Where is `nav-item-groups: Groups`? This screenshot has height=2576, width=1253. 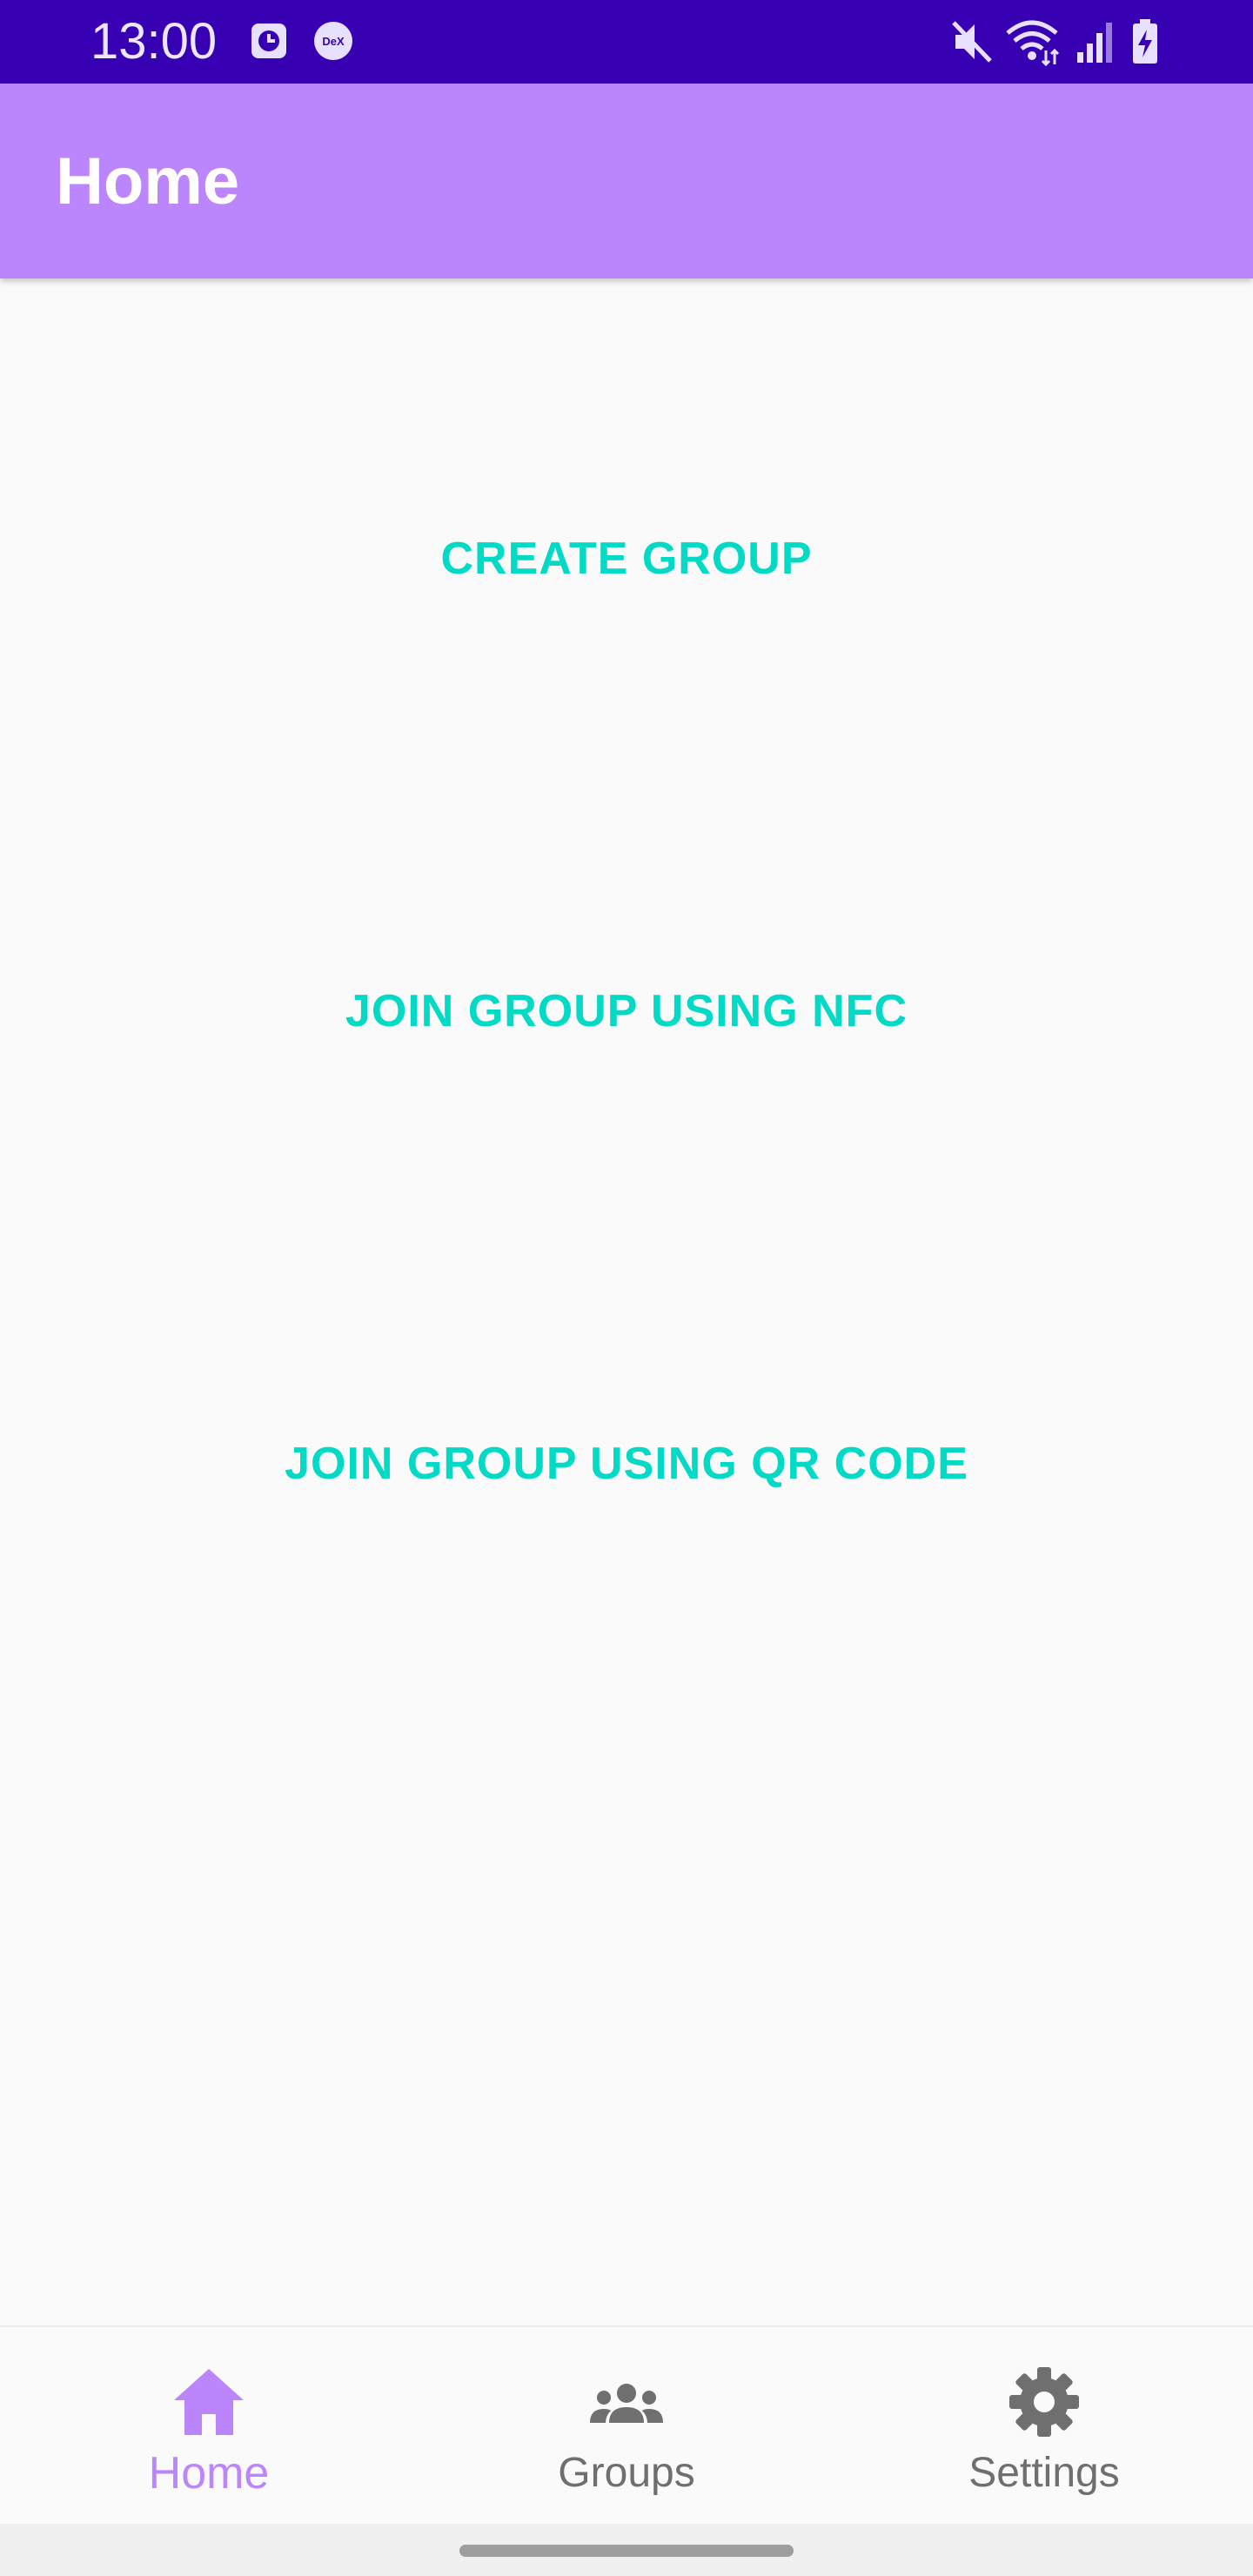
nav-item-groups: Groups is located at coordinates (626, 2426).